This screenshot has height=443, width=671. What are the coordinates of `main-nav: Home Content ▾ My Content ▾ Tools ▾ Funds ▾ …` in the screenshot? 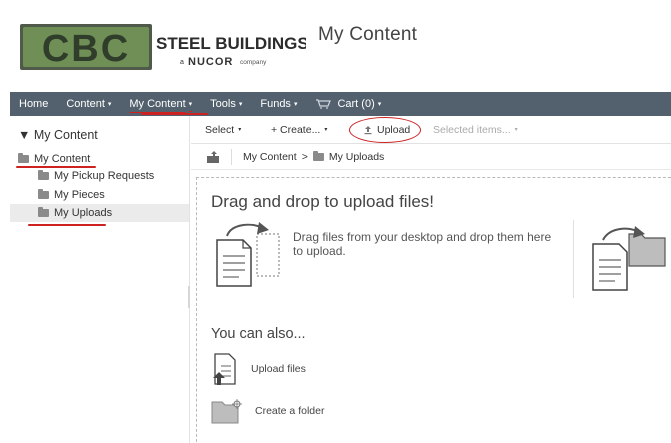 It's located at (340, 104).